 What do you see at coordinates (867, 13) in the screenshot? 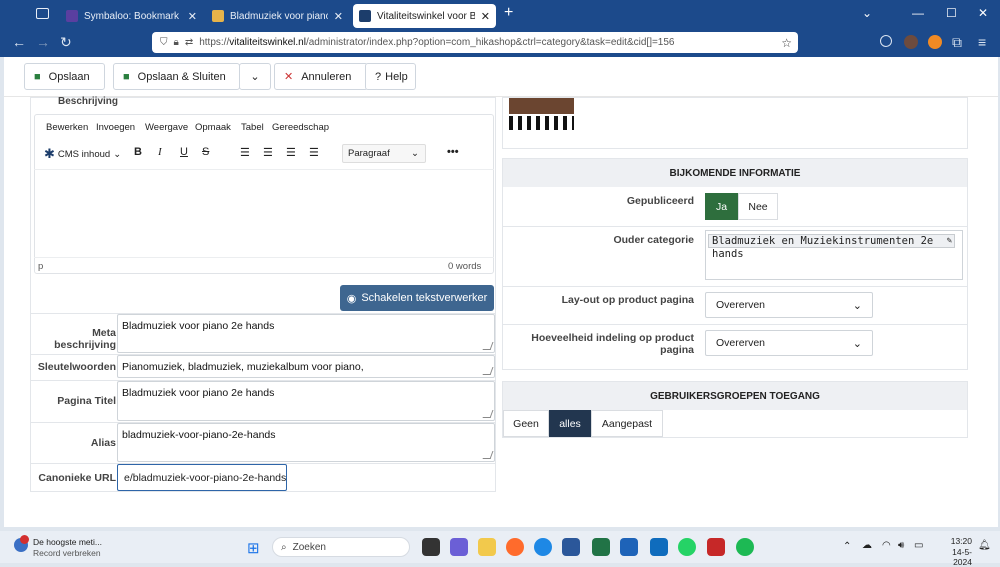
I see `tab-overflow-chevron-icon: ⌄` at bounding box center [867, 13].